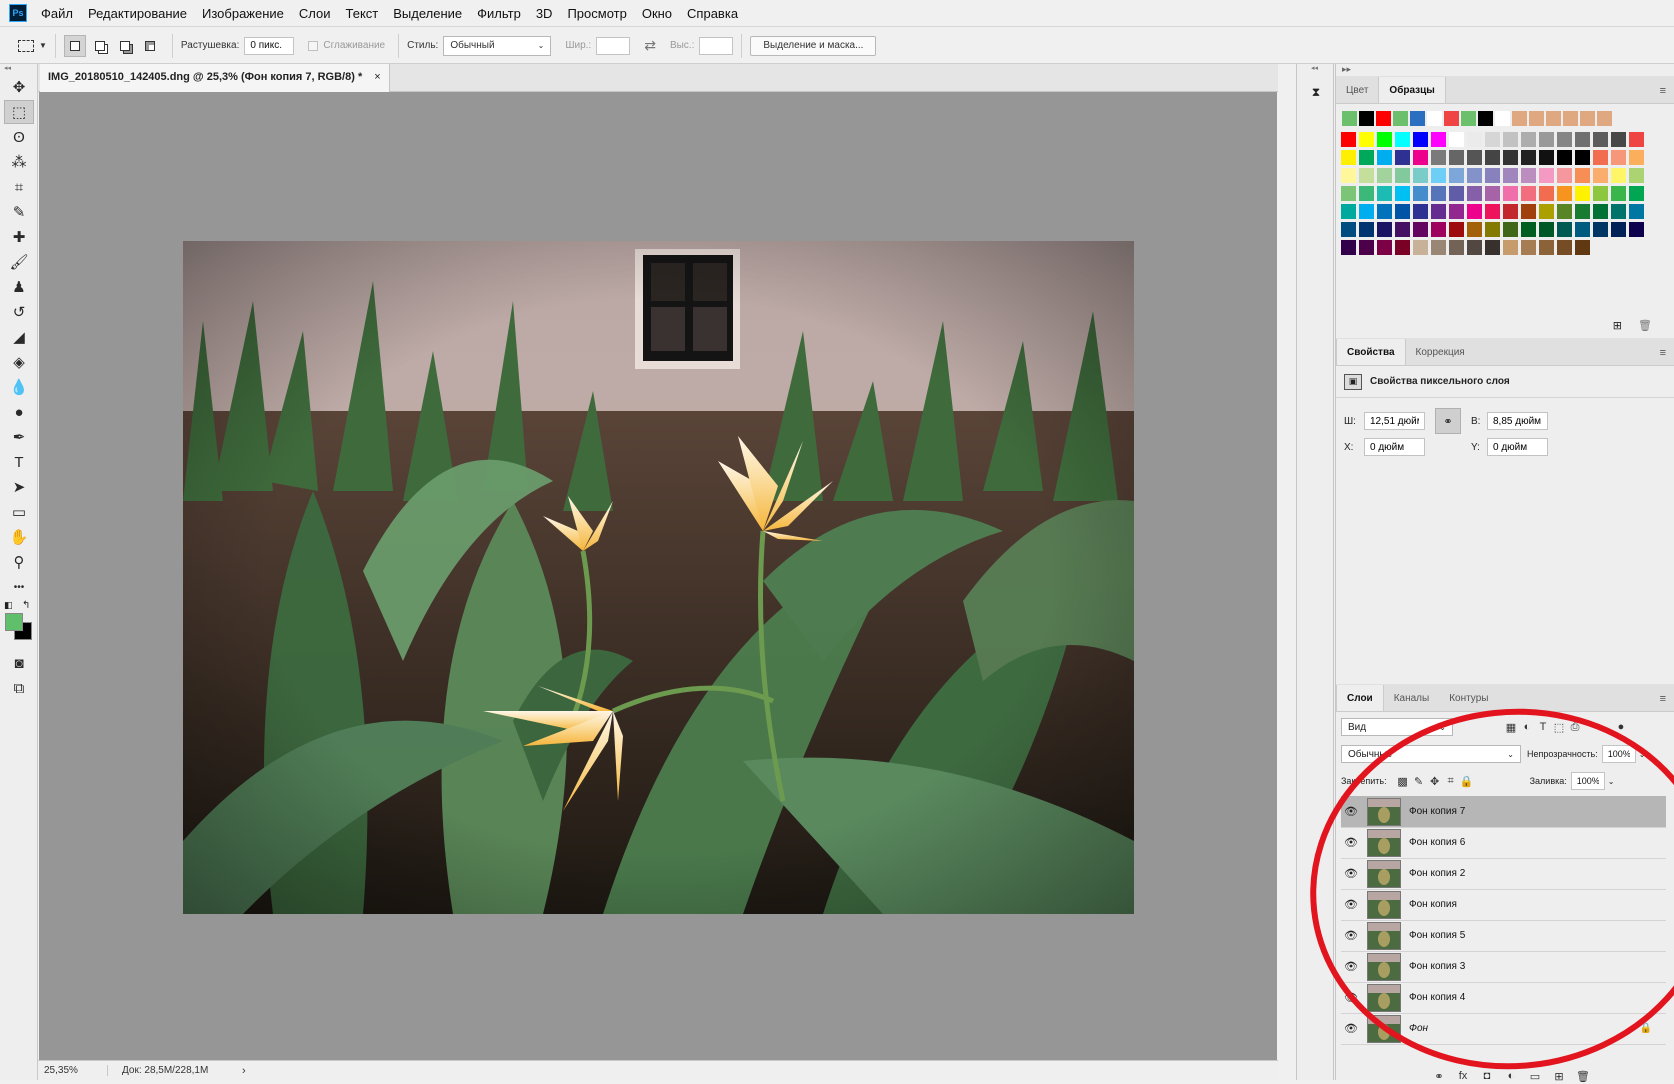 The width and height of the screenshot is (1674, 1084). What do you see at coordinates (150, 46) in the screenshot?
I see `intersect-selection-button` at bounding box center [150, 46].